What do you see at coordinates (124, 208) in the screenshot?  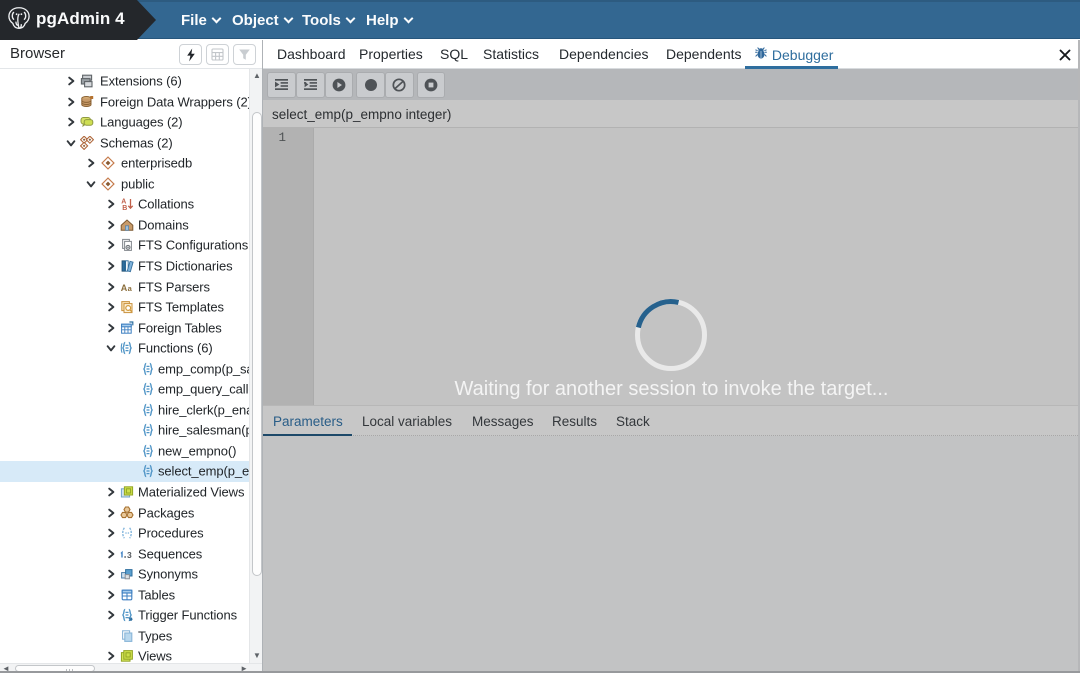 I see `svg-text: B` at bounding box center [124, 208].